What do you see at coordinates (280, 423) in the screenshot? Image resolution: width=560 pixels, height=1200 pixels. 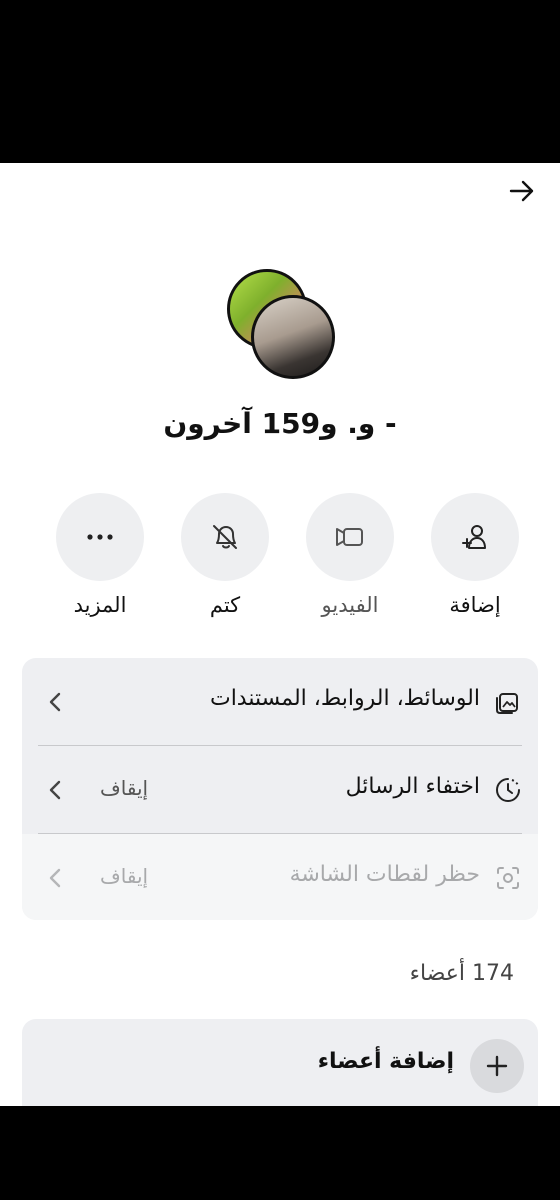 I see `group-title: - و. و159 آخرون` at bounding box center [280, 423].